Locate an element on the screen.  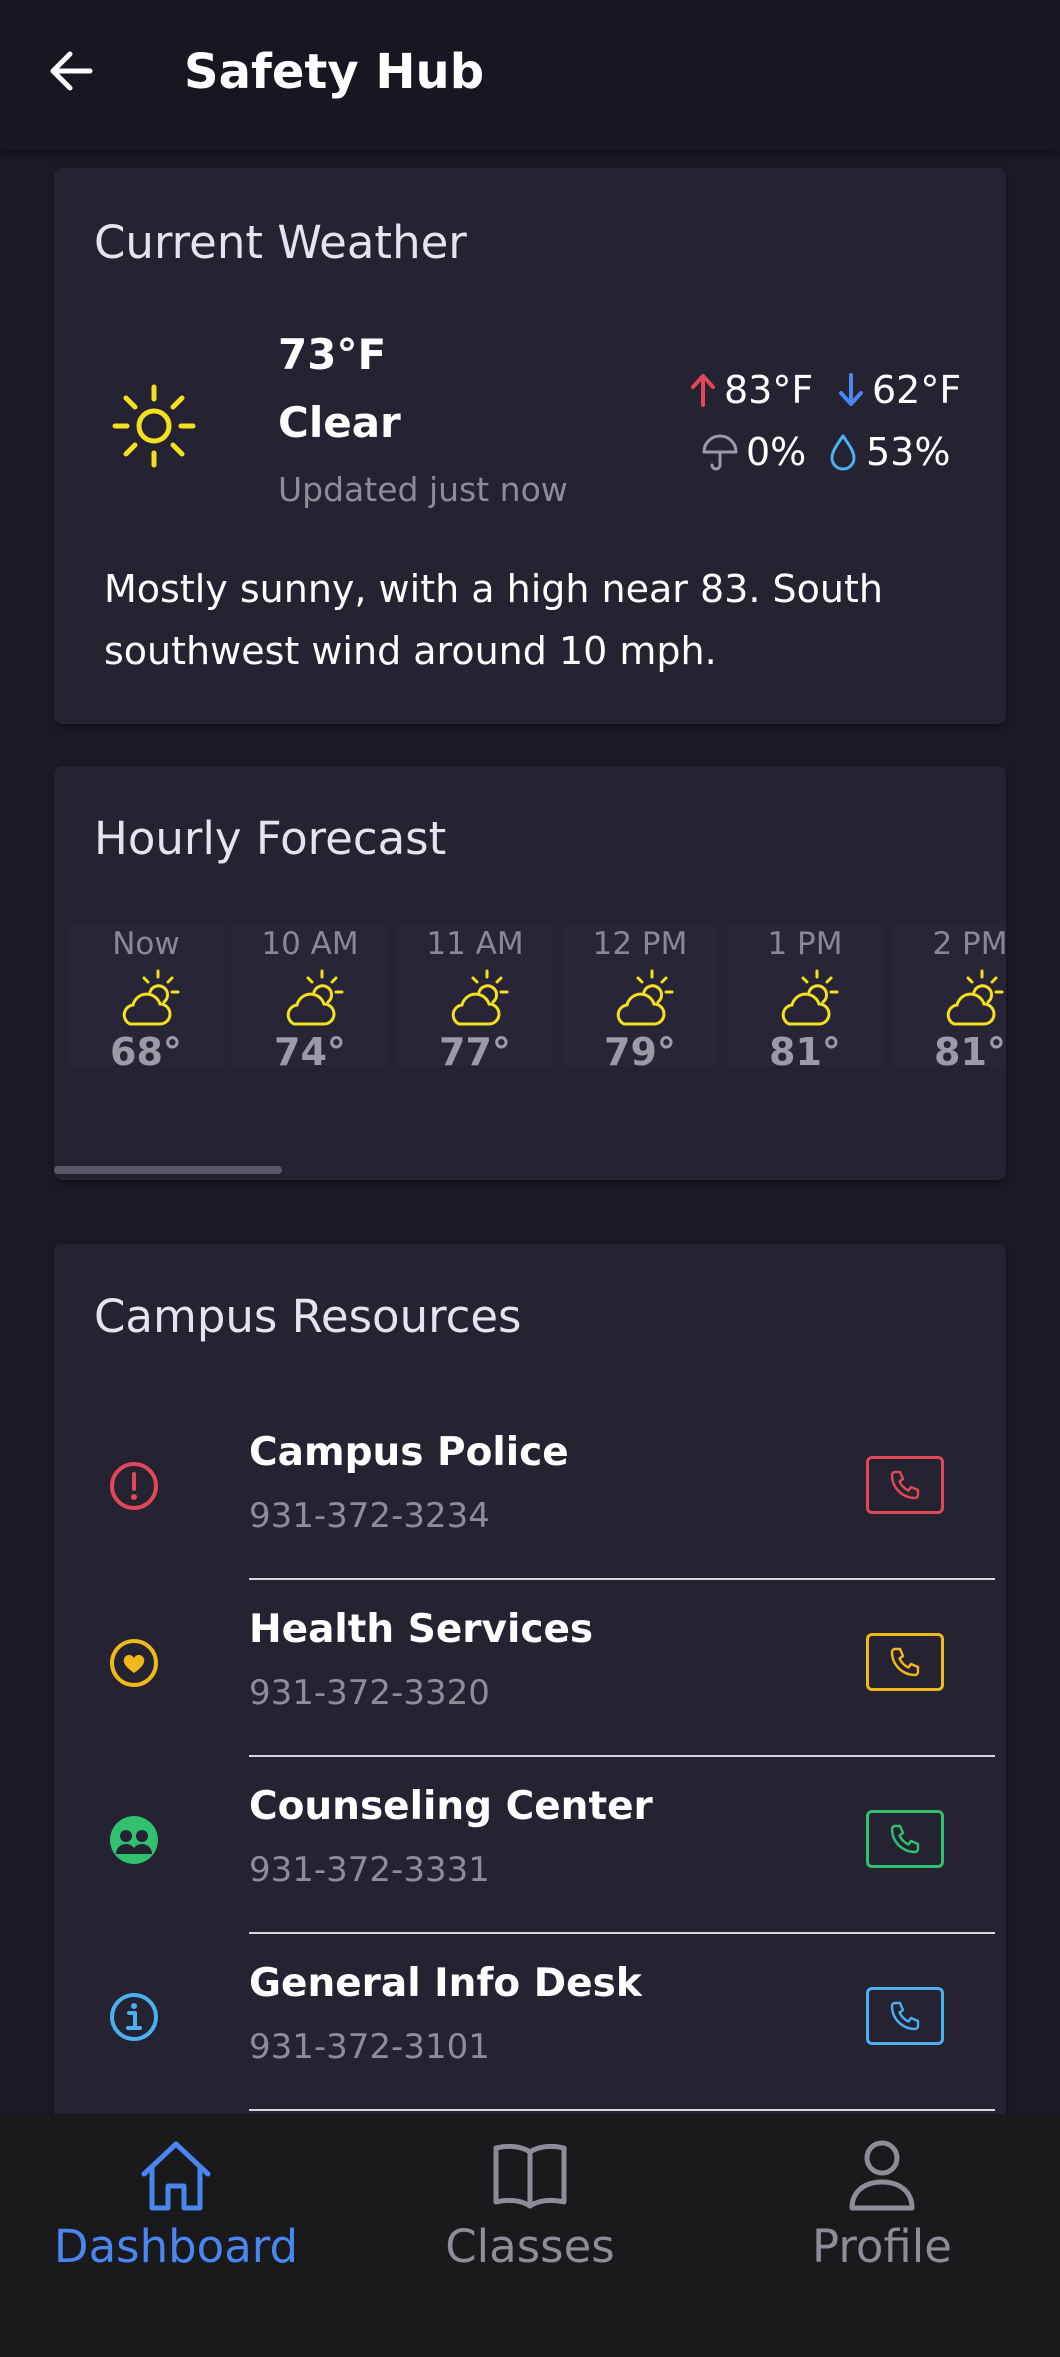
hour-item: 2 PM 81° is located at coordinates (949, 1000).